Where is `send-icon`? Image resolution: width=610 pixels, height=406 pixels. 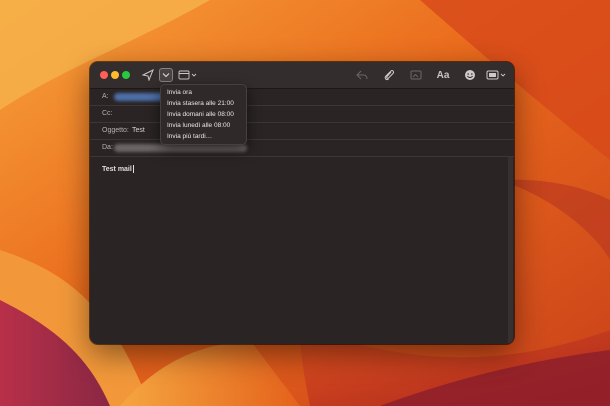 send-icon is located at coordinates (148, 75).